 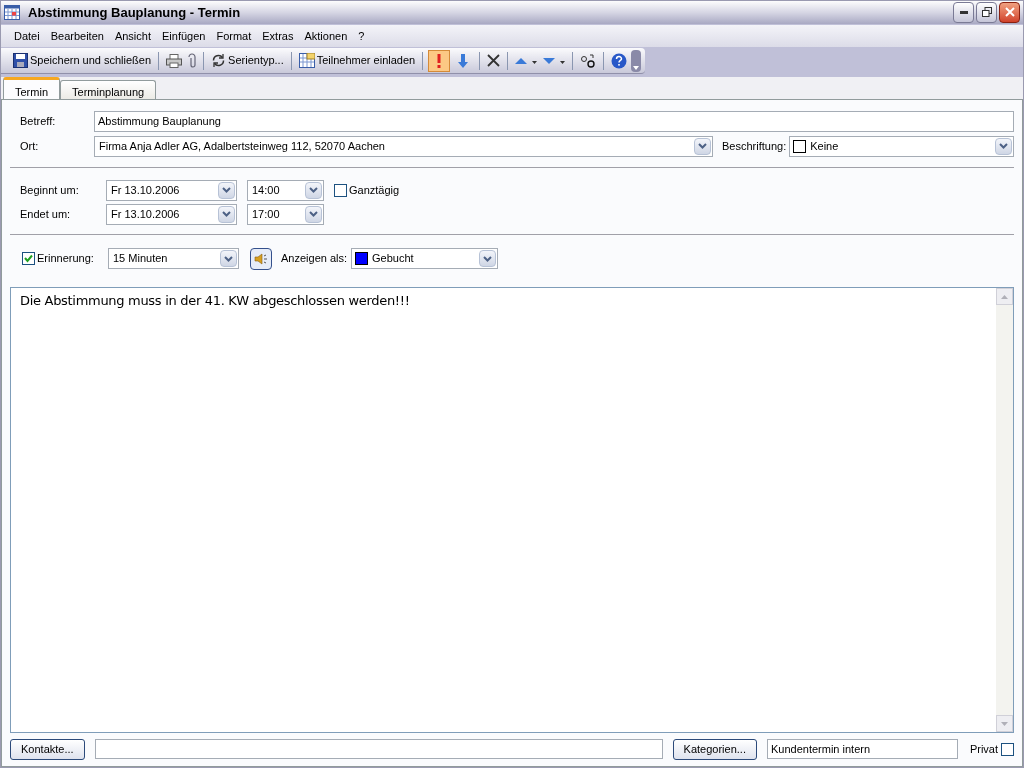 I want to click on speaker-icon, so click(x=261, y=258).